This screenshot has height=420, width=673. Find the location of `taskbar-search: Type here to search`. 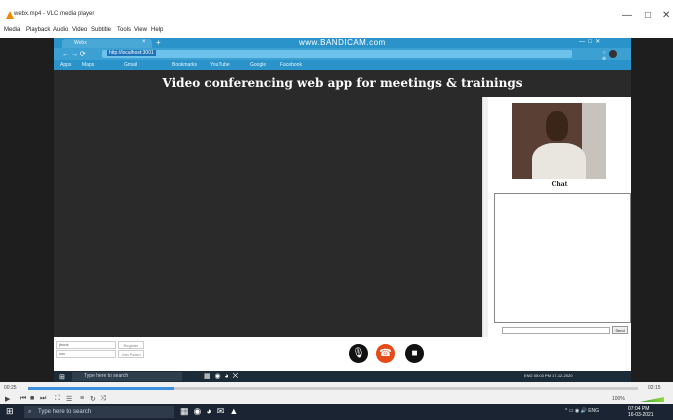

taskbar-search: Type here to search is located at coordinates (127, 376).